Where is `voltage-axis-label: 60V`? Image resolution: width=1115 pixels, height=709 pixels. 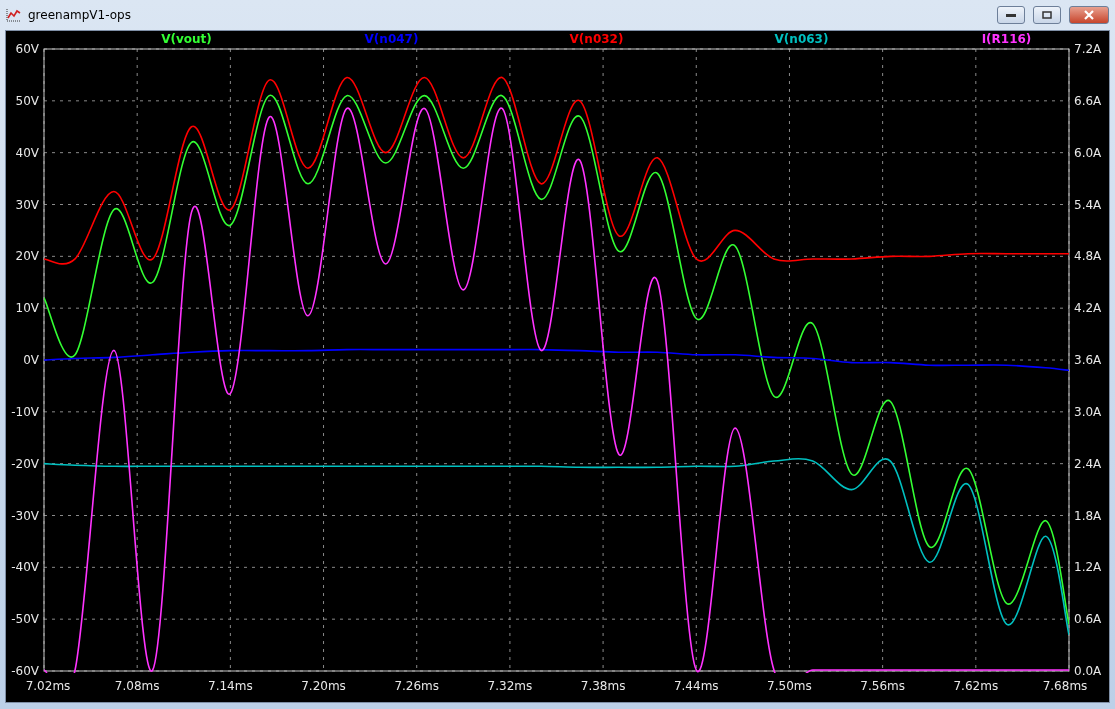 voltage-axis-label: 60V is located at coordinates (27, 49).